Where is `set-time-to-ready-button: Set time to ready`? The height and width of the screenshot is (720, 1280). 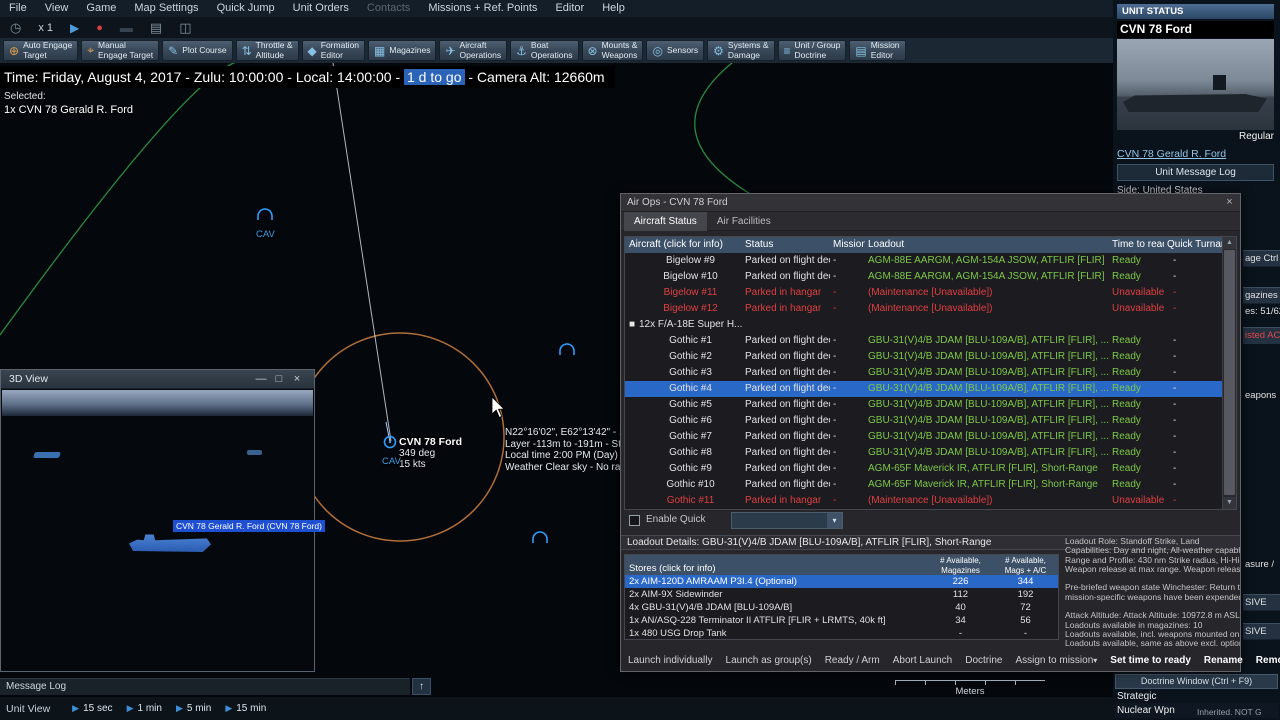 set-time-to-ready-button: Set time to ready is located at coordinates (1150, 660).